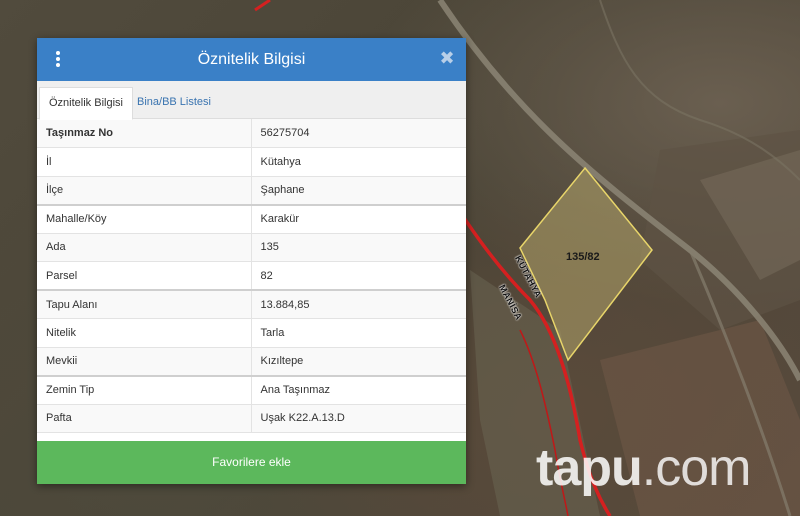 The image size is (800, 516). Describe the element at coordinates (589, 468) in the screenshot. I see `watermark-main-text: tapu` at that location.